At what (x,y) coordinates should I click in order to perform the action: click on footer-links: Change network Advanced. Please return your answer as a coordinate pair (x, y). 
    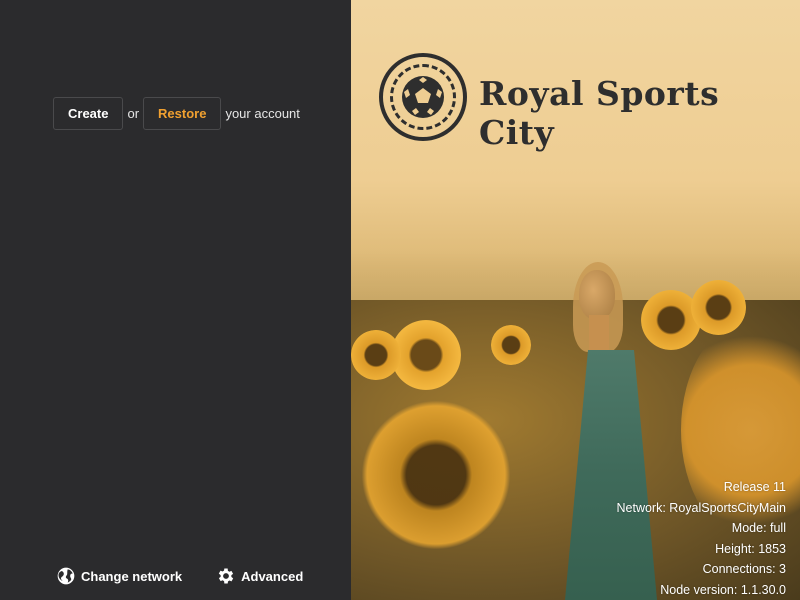
    Looking at the image, I should click on (179, 576).